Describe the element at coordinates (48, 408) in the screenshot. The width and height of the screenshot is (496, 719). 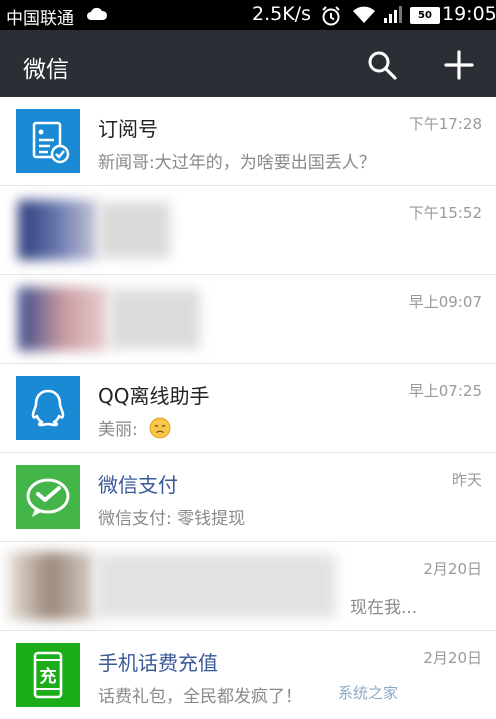
I see `qq-penguin-icon` at that location.